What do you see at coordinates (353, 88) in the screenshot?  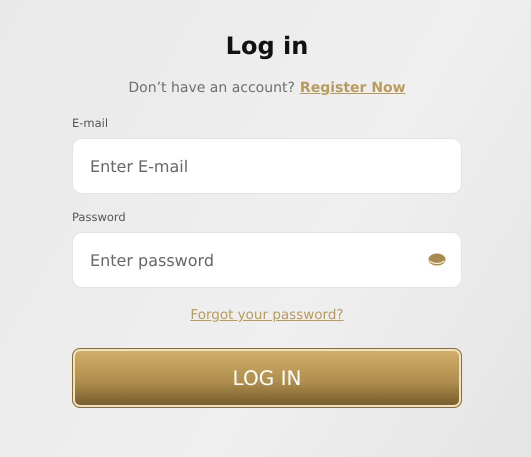 I see `register-link: Register Now` at bounding box center [353, 88].